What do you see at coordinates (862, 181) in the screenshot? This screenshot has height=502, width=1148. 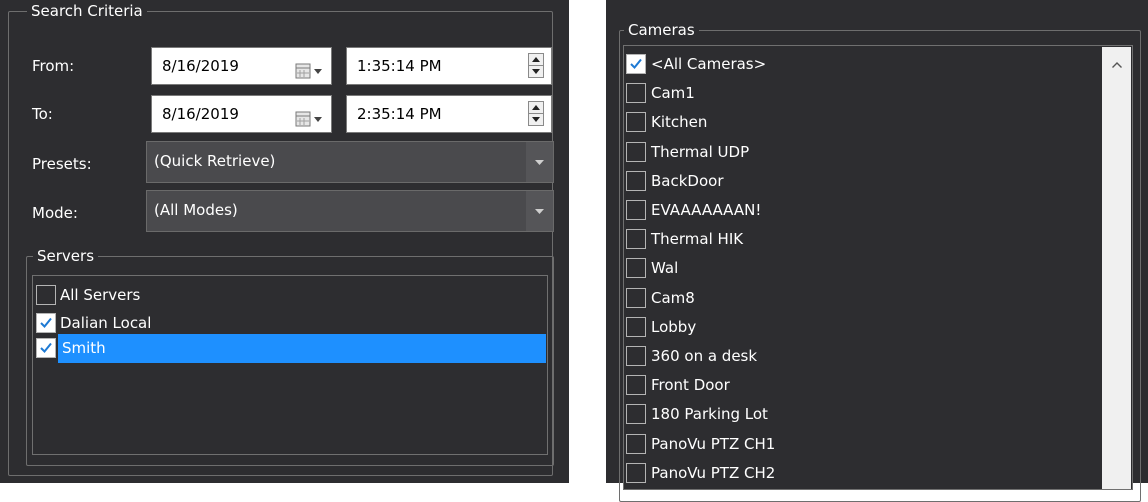 I see `list-item: BackDoor` at bounding box center [862, 181].